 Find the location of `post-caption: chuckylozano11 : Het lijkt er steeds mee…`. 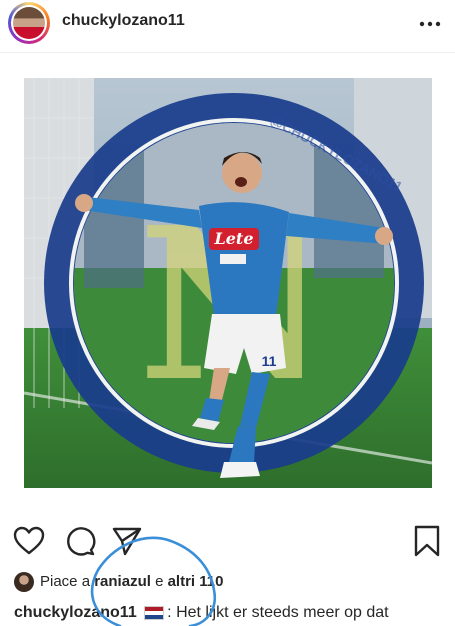

post-caption: chuckylozano11 : Het lijkt er steeds mee… is located at coordinates (201, 613).